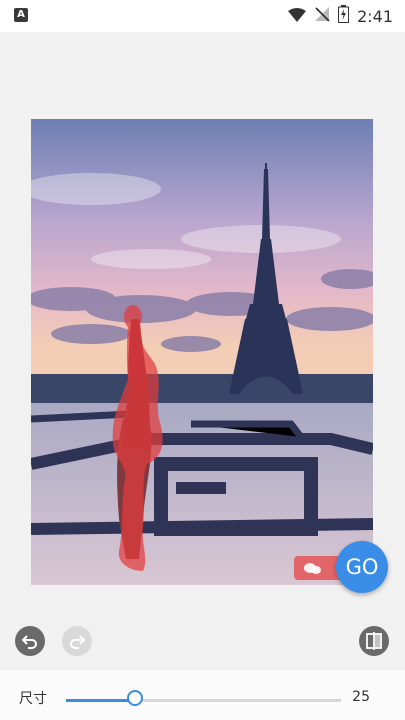 Image resolution: width=405 pixels, height=720 pixels. I want to click on size-label: 尺寸, so click(33, 699).